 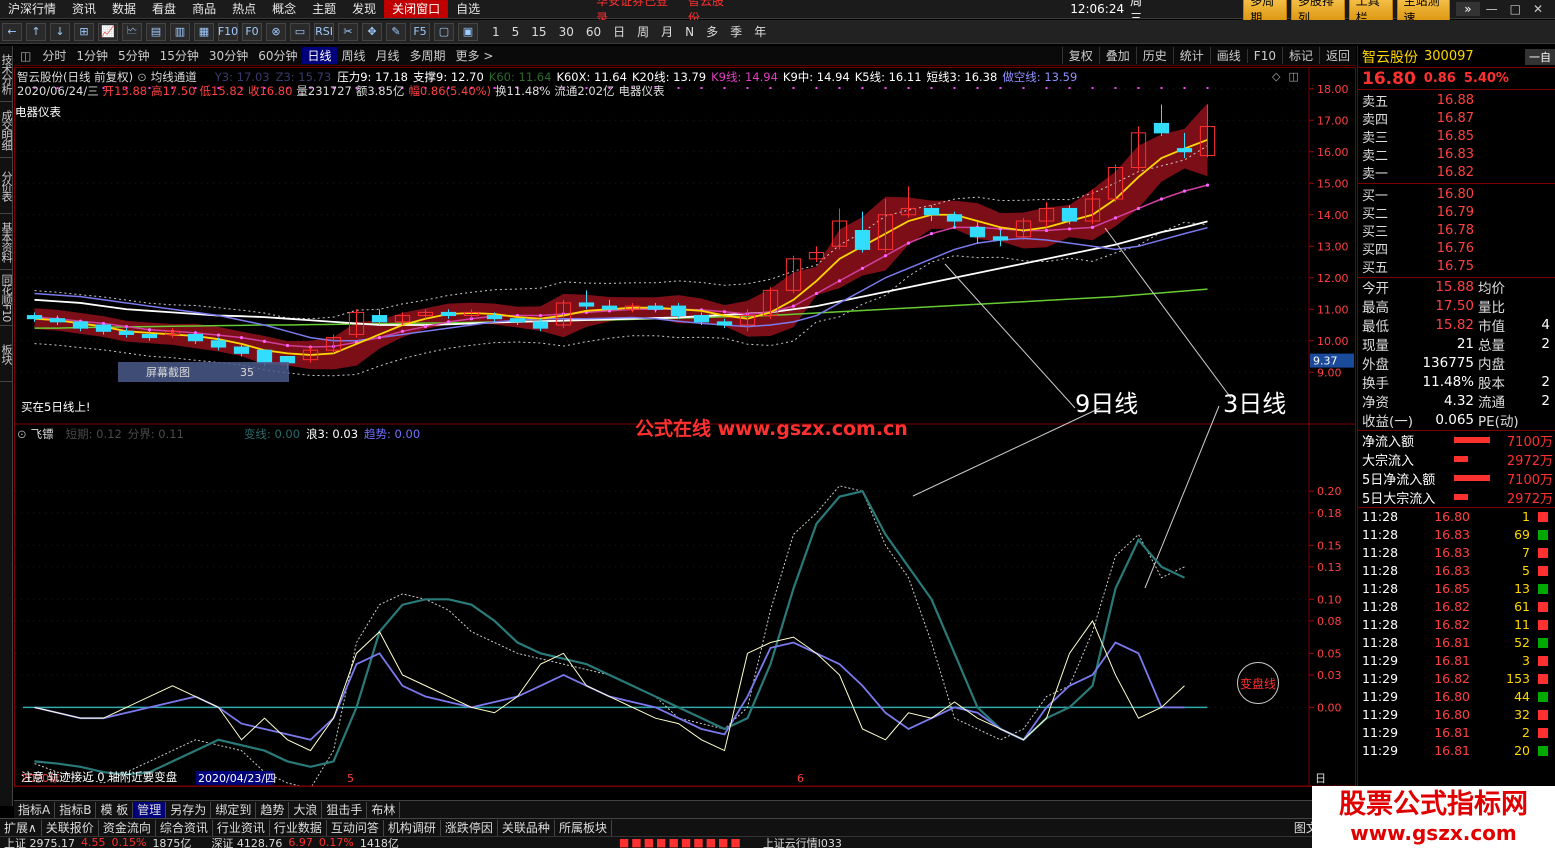 I want to click on toolbar-tool-14-icon: ✂, so click(x=348, y=31).